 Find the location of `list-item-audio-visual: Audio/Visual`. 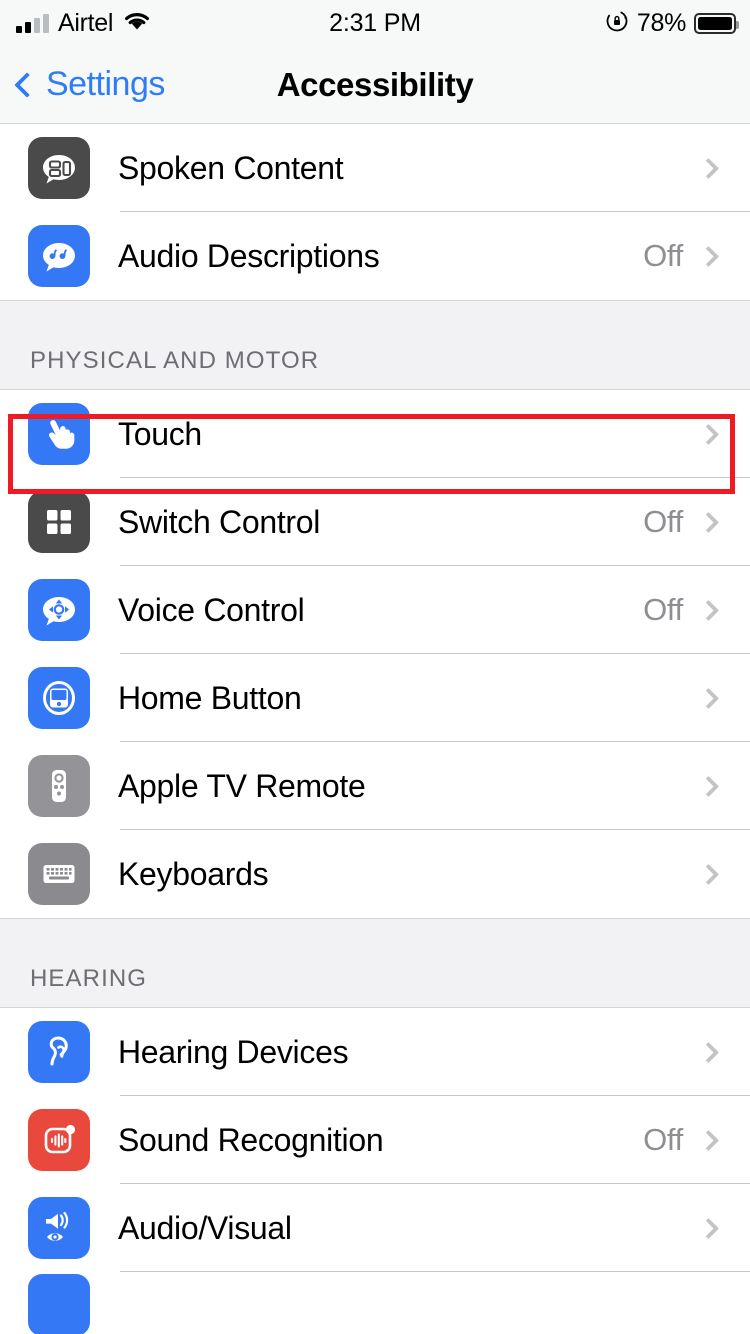

list-item-audio-visual: Audio/Visual is located at coordinates (375, 1228).